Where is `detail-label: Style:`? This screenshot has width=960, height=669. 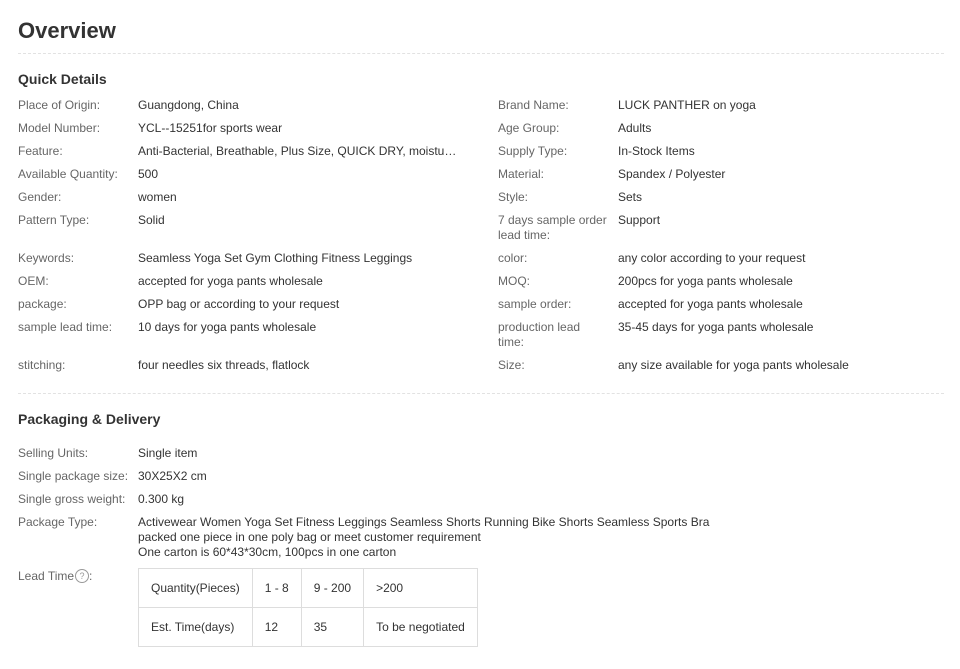
detail-label: Style: is located at coordinates (513, 197).